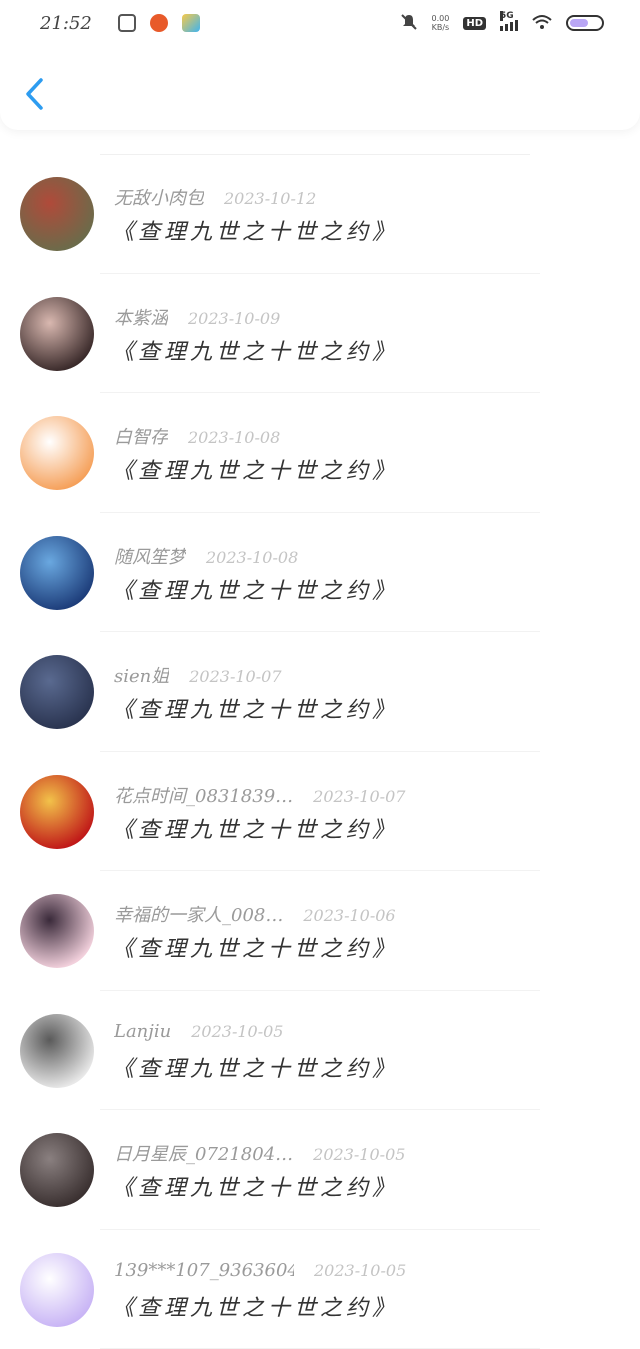 The height and width of the screenshot is (1349, 640). I want to click on username: 本紫涵, so click(141, 317).